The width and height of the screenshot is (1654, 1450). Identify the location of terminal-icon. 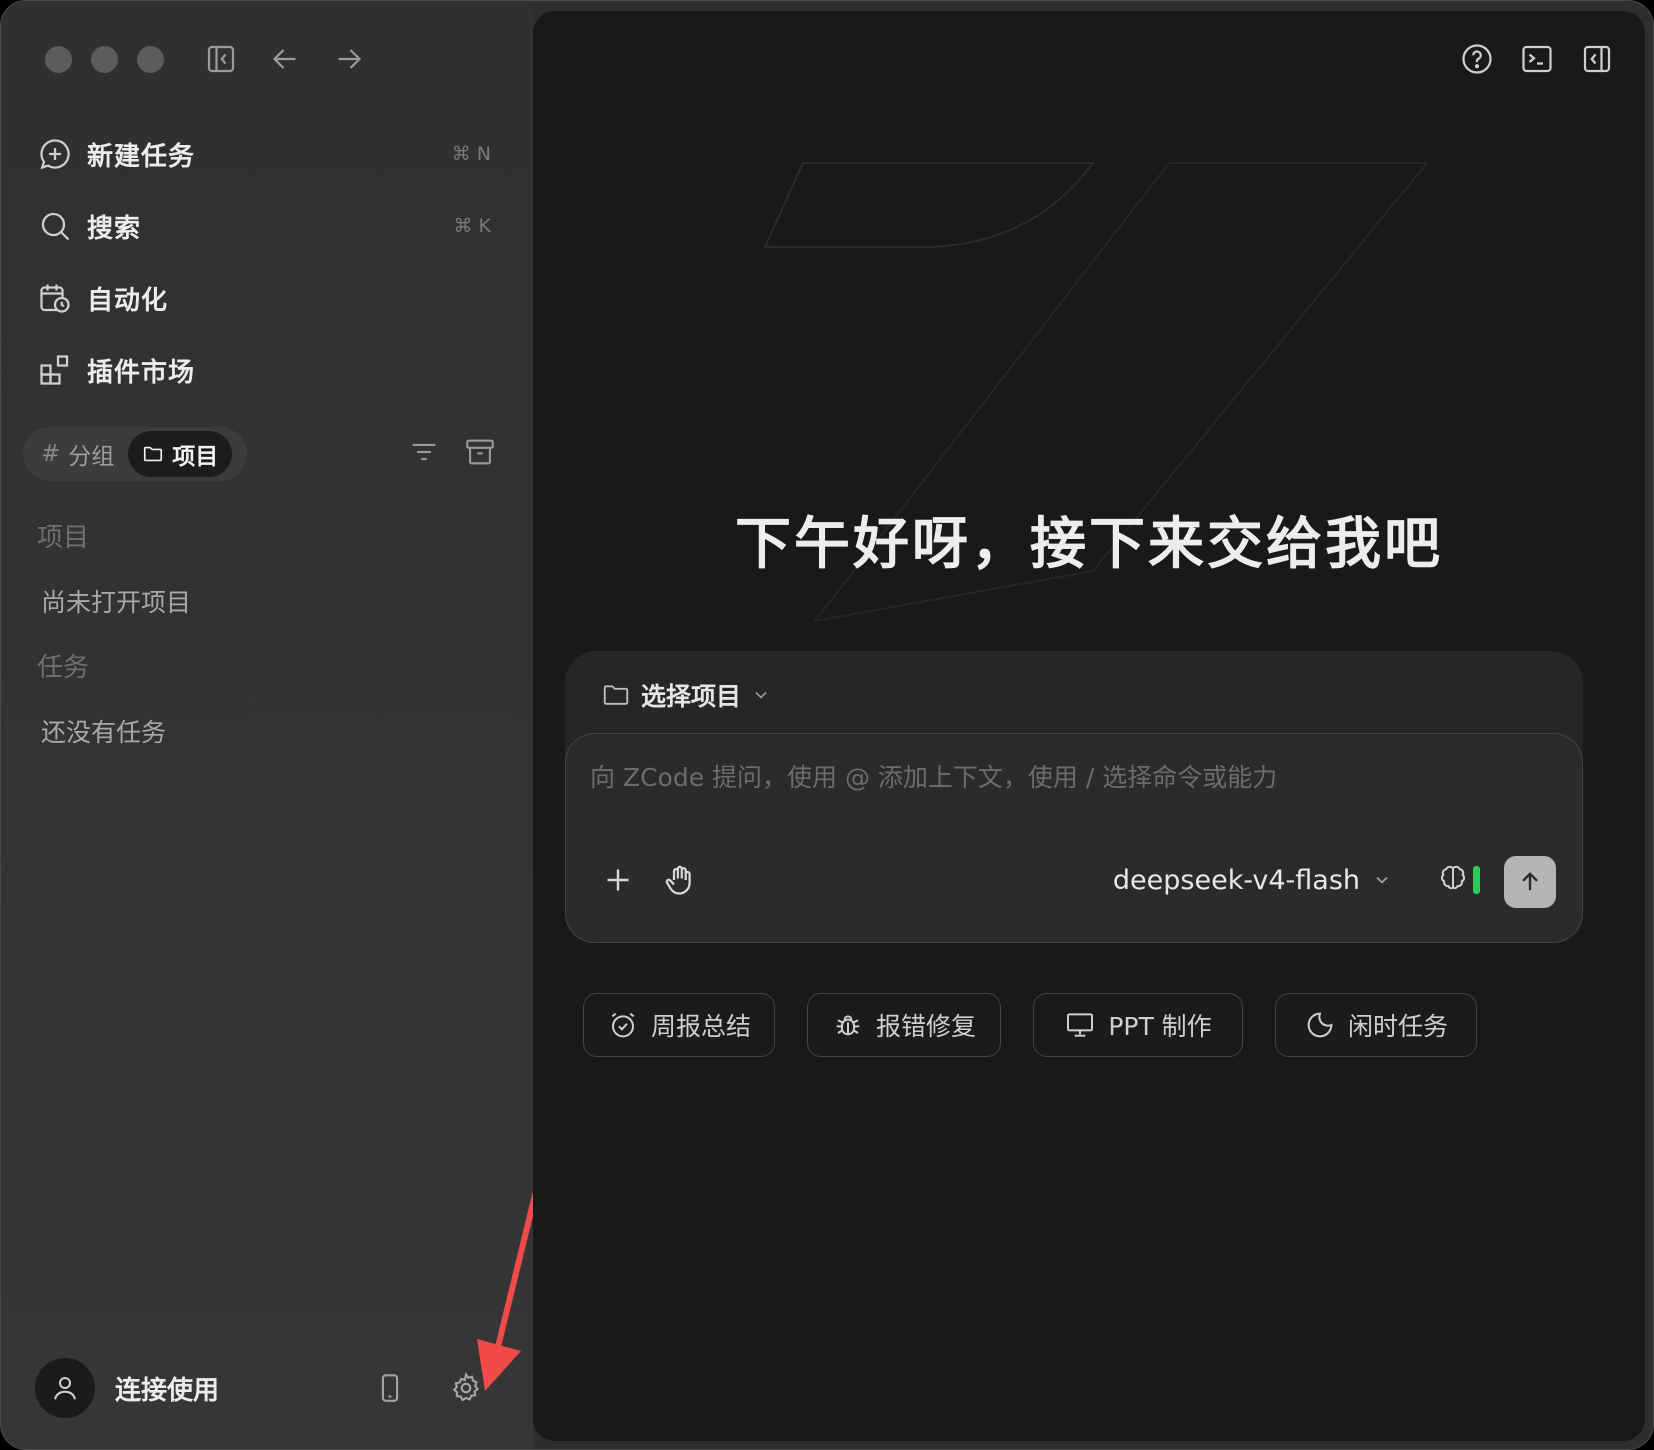
(1537, 59).